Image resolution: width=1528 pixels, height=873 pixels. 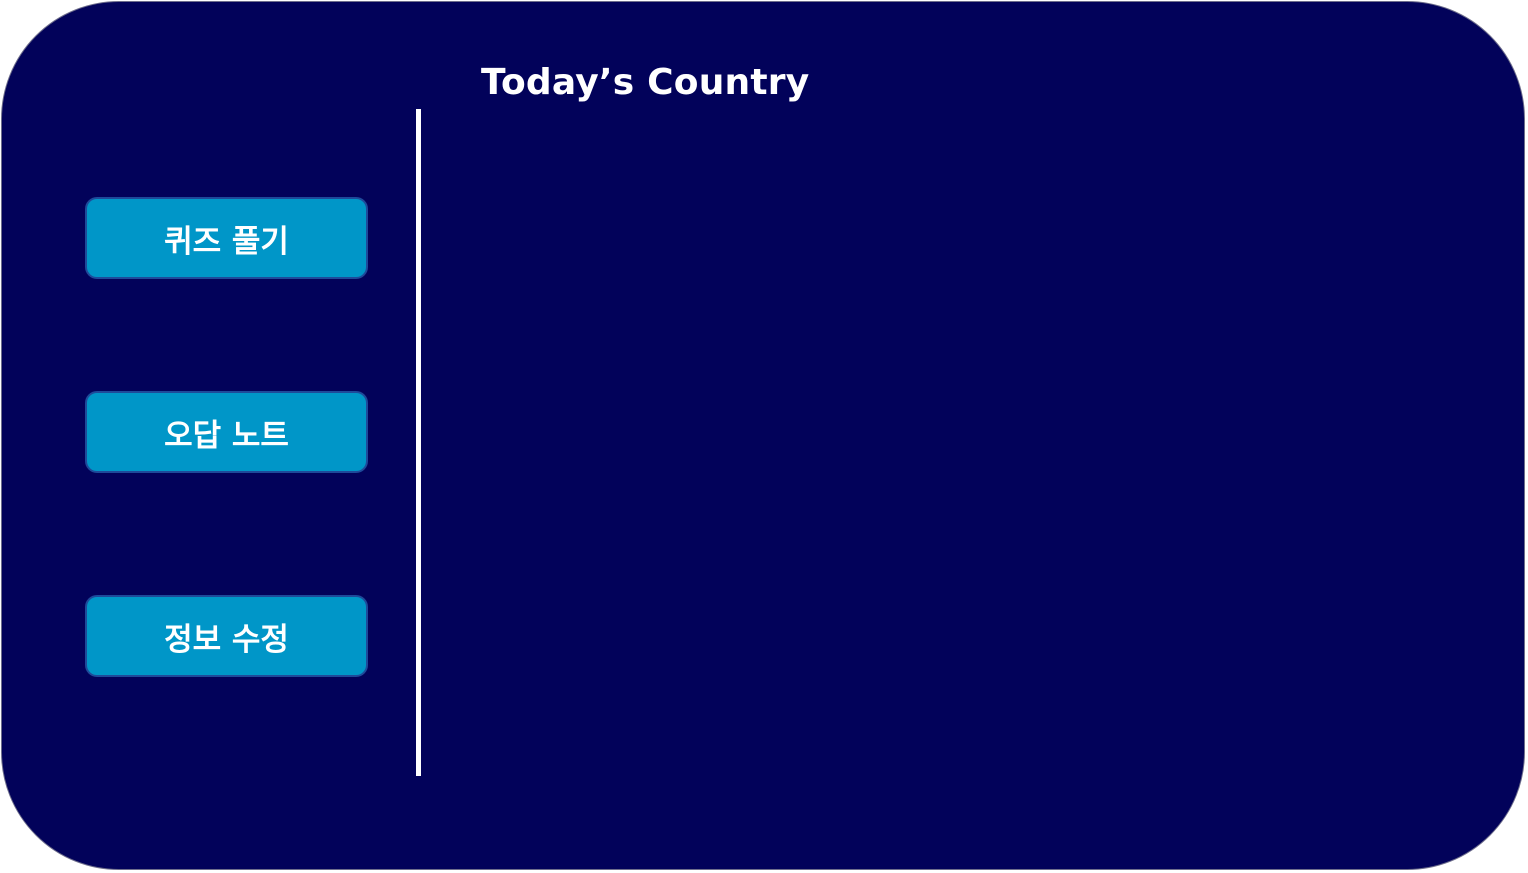 I want to click on quiz-button: 퀴즈 풀기, so click(x=226, y=238).